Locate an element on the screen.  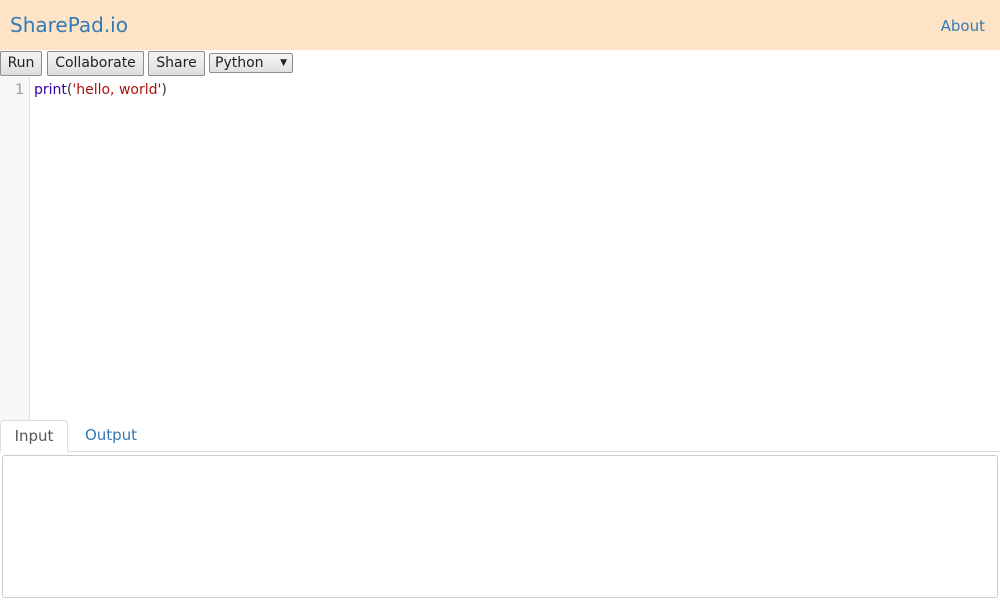
code-token-builtin: print is located at coordinates (50, 90).